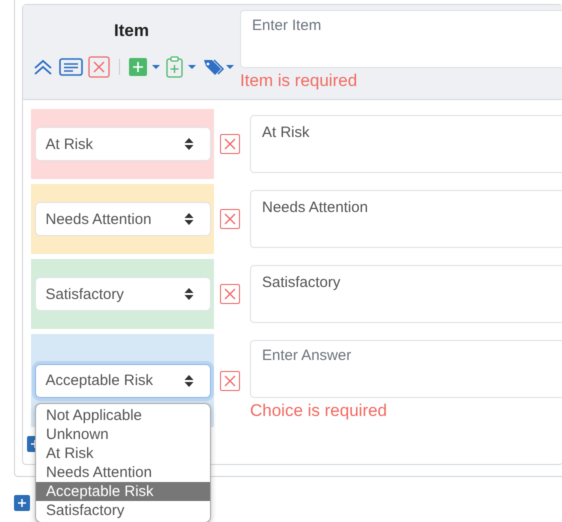 Image resolution: width=562 pixels, height=522 pixels. I want to click on choice-select: Satisfactory, so click(122, 294).